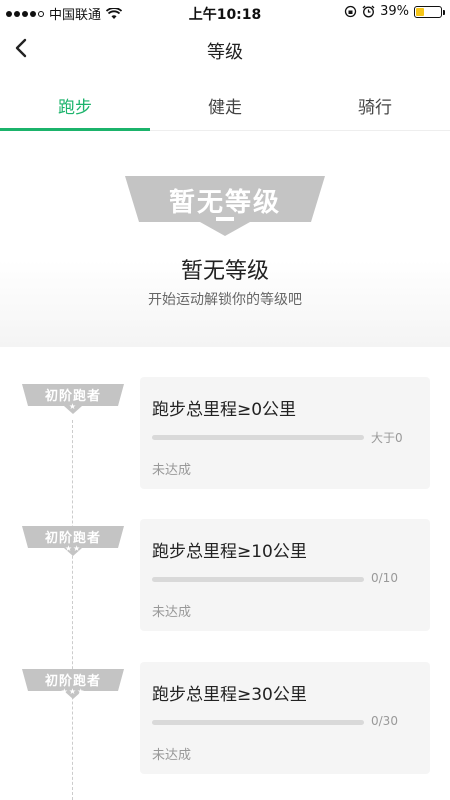  Describe the element at coordinates (225, 219) in the screenshot. I see `hero-badge-dash` at that location.